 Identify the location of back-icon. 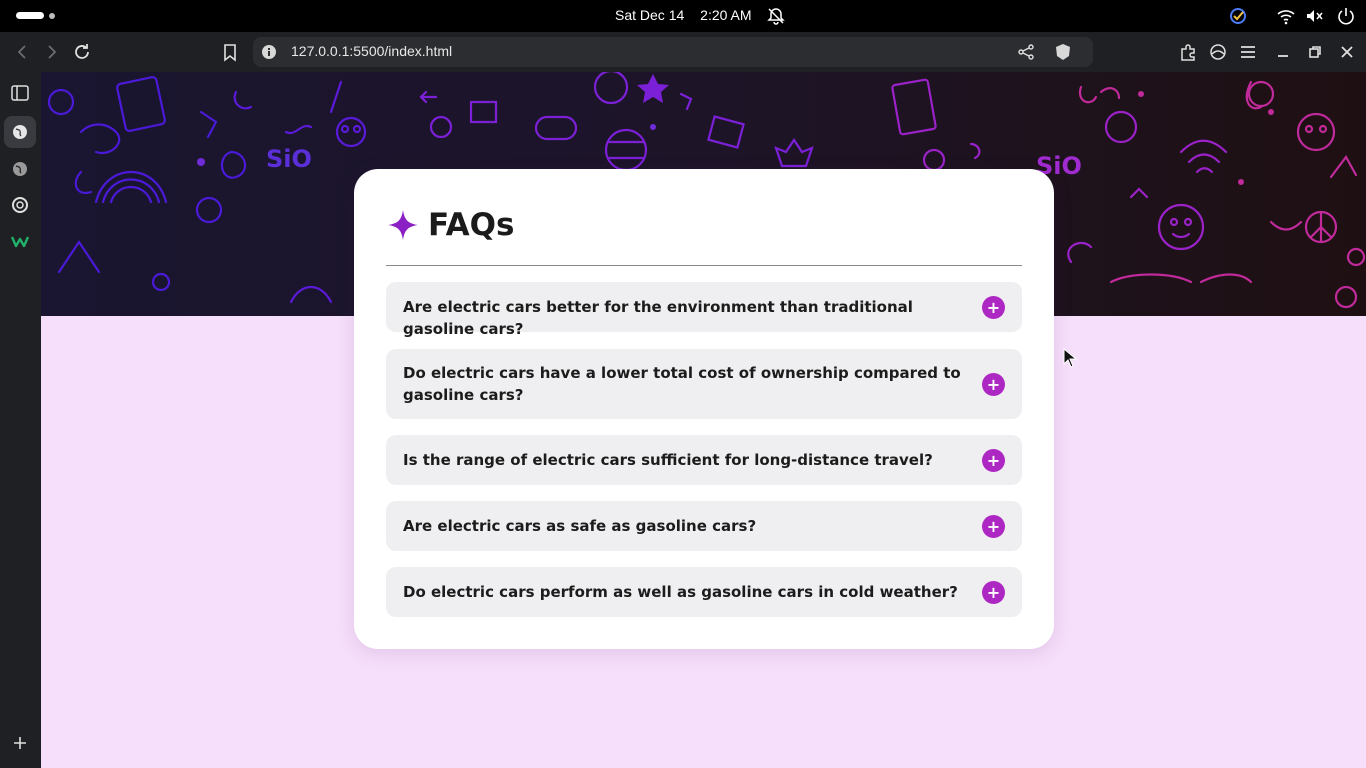
(22, 52).